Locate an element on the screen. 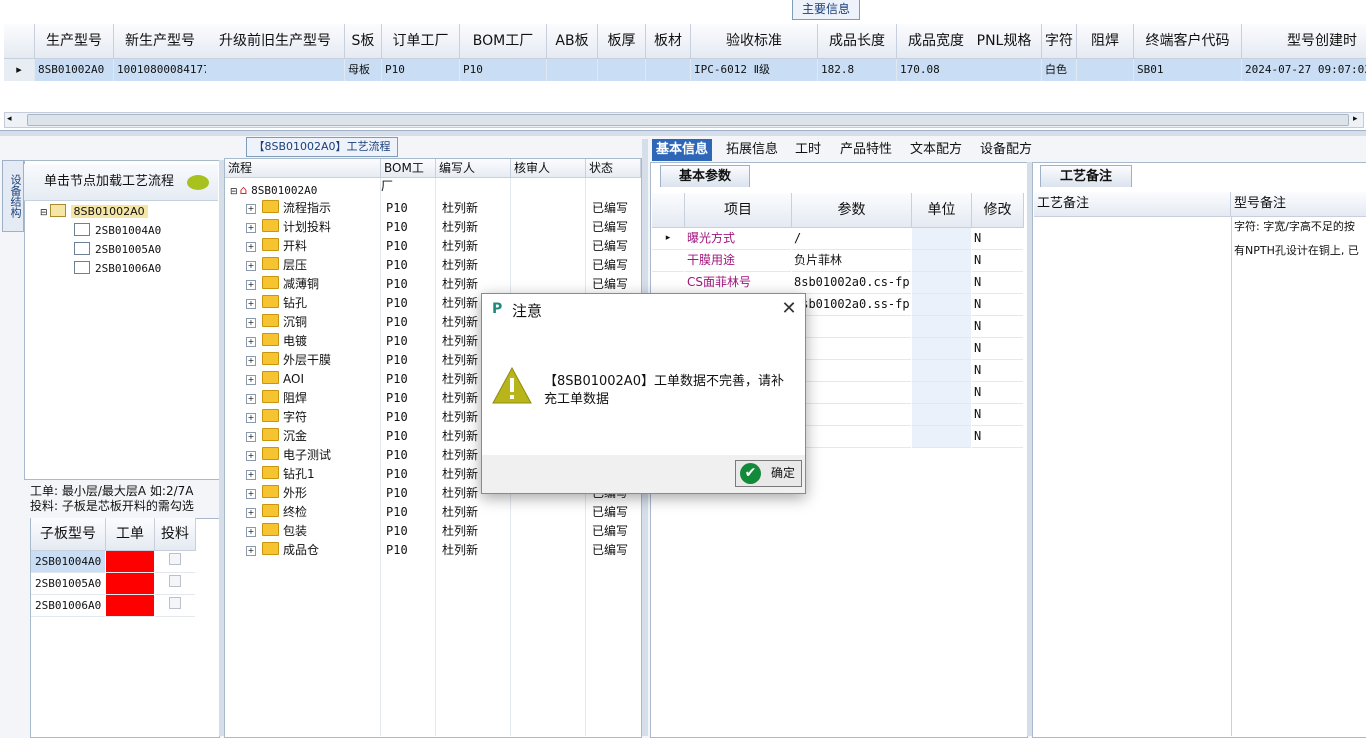 Image resolution: width=1366 pixels, height=738 pixels. process-step-node: + 字符 is located at coordinates (276, 417).